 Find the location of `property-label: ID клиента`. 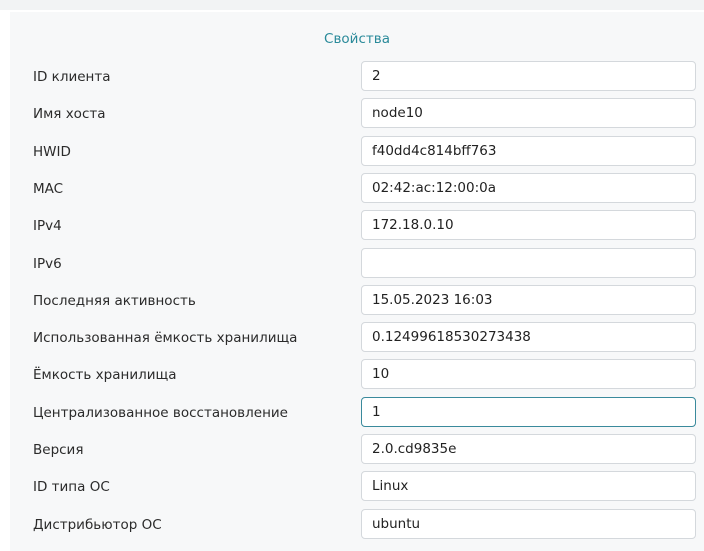

property-label: ID клиента is located at coordinates (72, 77).